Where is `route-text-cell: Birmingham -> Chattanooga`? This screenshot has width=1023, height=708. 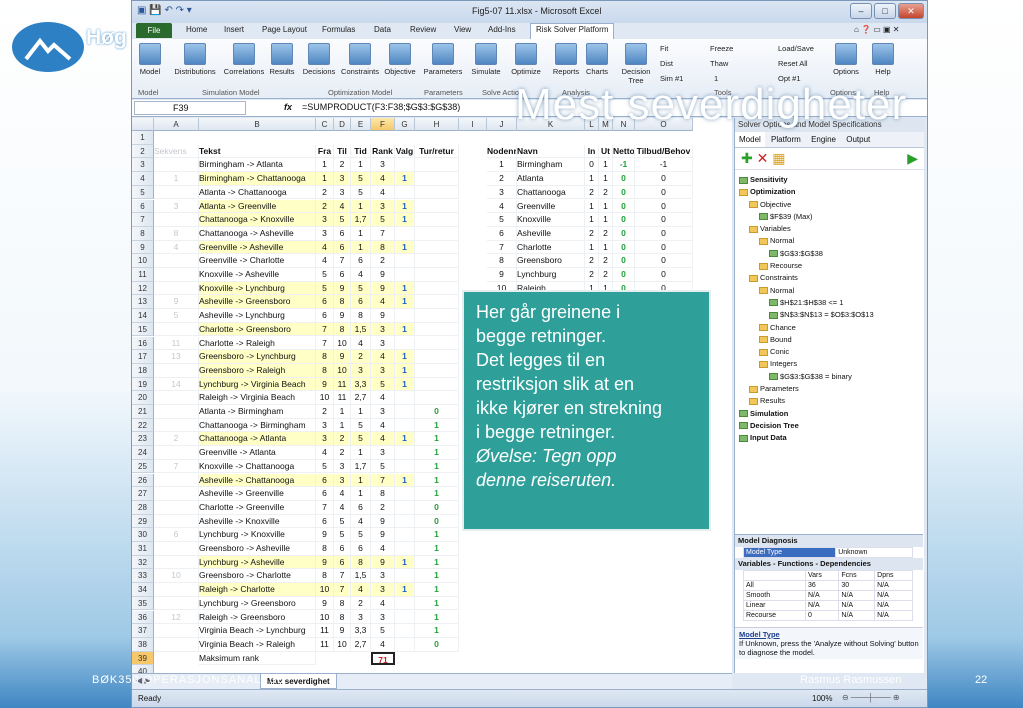 route-text-cell: Birmingham -> Chattanooga is located at coordinates (257, 179).